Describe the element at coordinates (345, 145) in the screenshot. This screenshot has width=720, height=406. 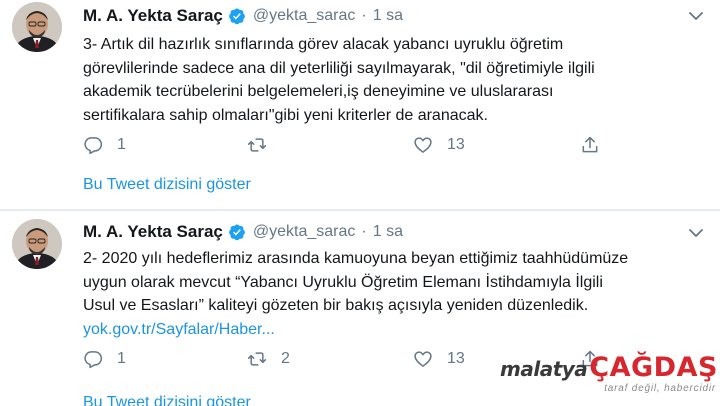
I see `tweet-actions: 1 13` at that location.